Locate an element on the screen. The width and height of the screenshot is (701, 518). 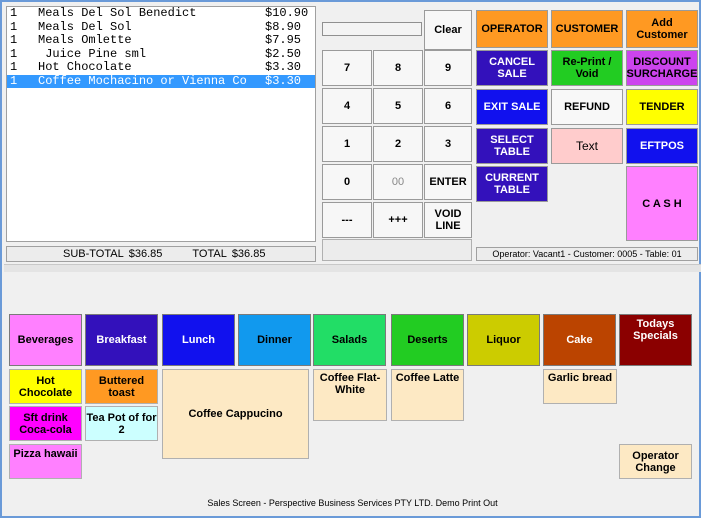
category-breakfast: Breakfast is located at coordinates (121, 340).